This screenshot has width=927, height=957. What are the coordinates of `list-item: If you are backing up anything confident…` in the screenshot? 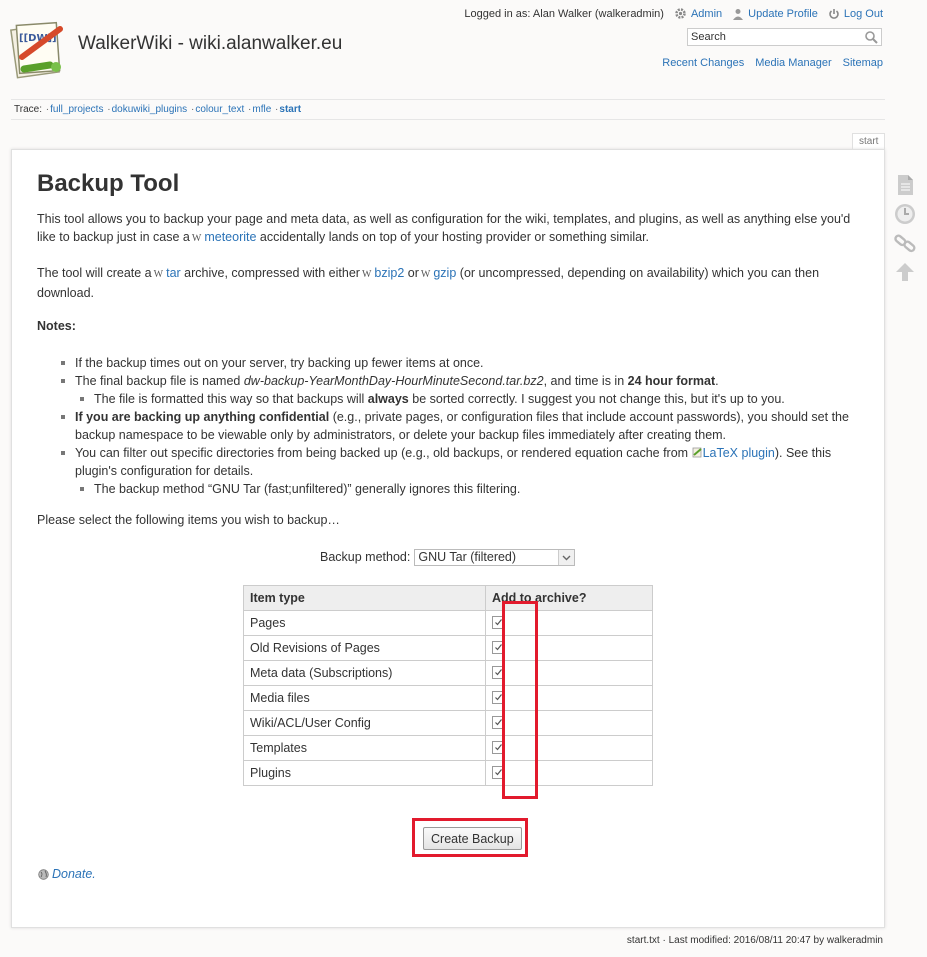 It's located at (450, 426).